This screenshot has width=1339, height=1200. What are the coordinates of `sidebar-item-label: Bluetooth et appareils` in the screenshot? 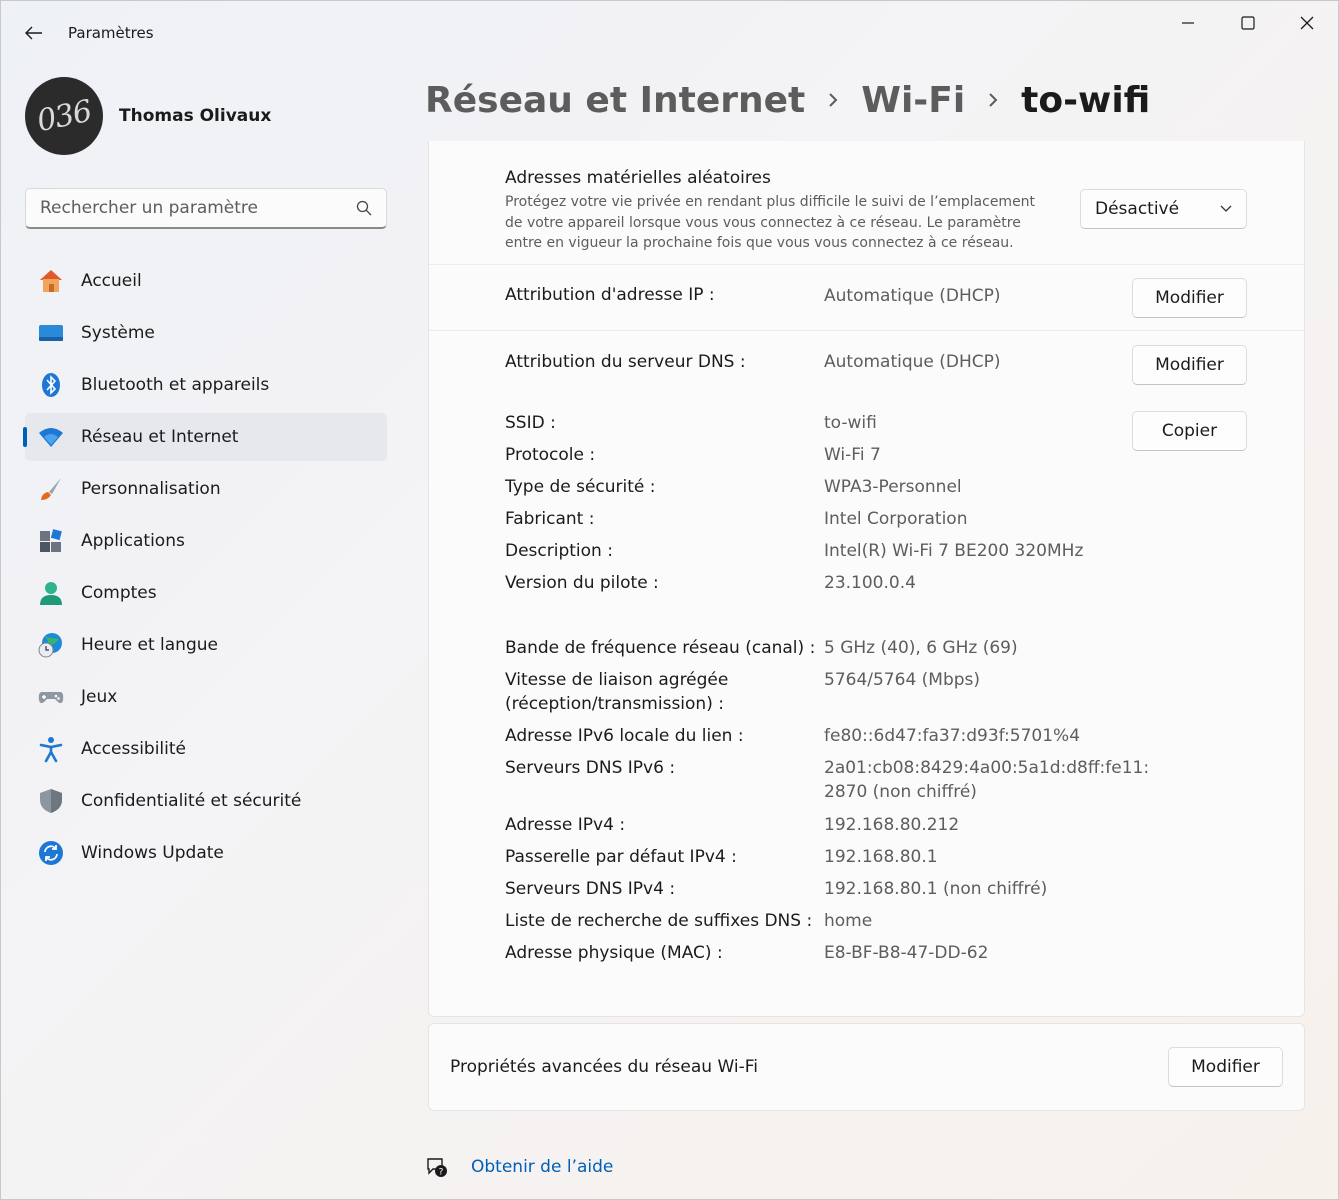 It's located at (175, 385).